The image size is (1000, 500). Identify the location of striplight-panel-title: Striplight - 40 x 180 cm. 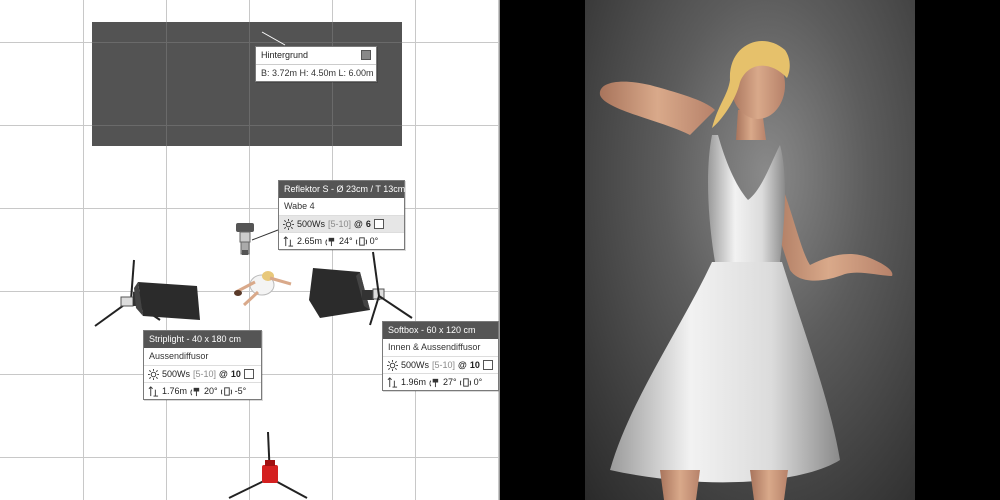
(202, 339).